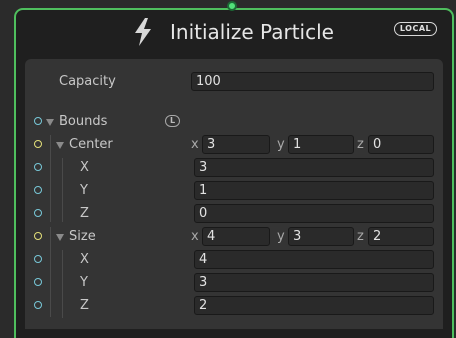 Image resolution: width=456 pixels, height=338 pixels. I want to click on size-z-field: 2, so click(401, 236).